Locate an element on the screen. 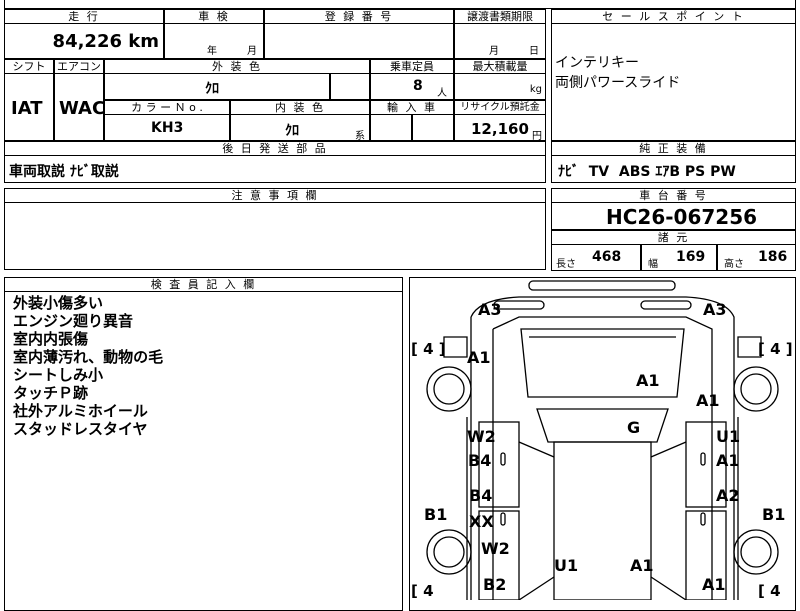 The height and width of the screenshot is (611, 800). aircon-value: WAC is located at coordinates (82, 108).